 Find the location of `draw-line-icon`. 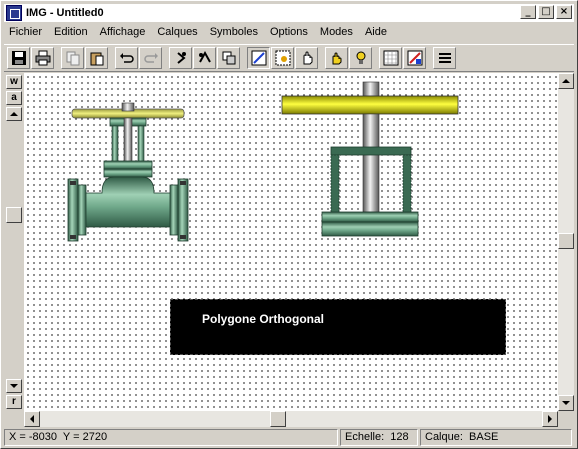

draw-line-icon is located at coordinates (258, 58).